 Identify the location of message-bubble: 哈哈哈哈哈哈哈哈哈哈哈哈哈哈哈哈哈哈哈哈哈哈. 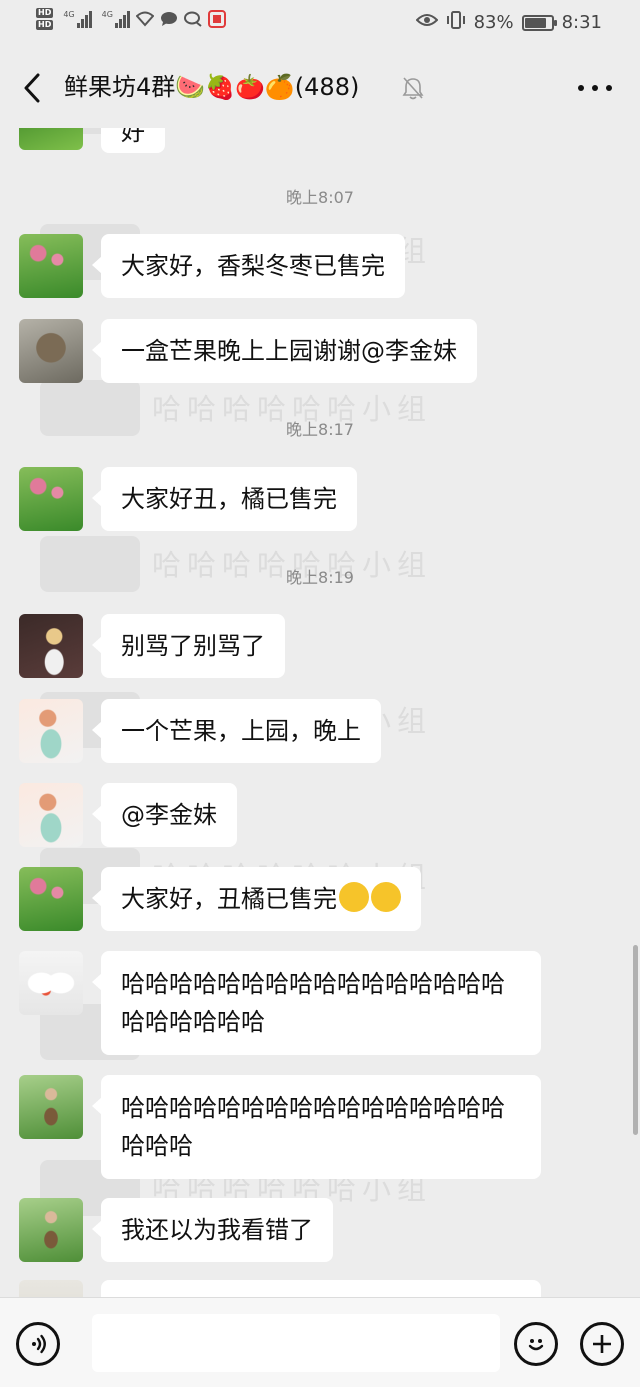
(316, 1003).